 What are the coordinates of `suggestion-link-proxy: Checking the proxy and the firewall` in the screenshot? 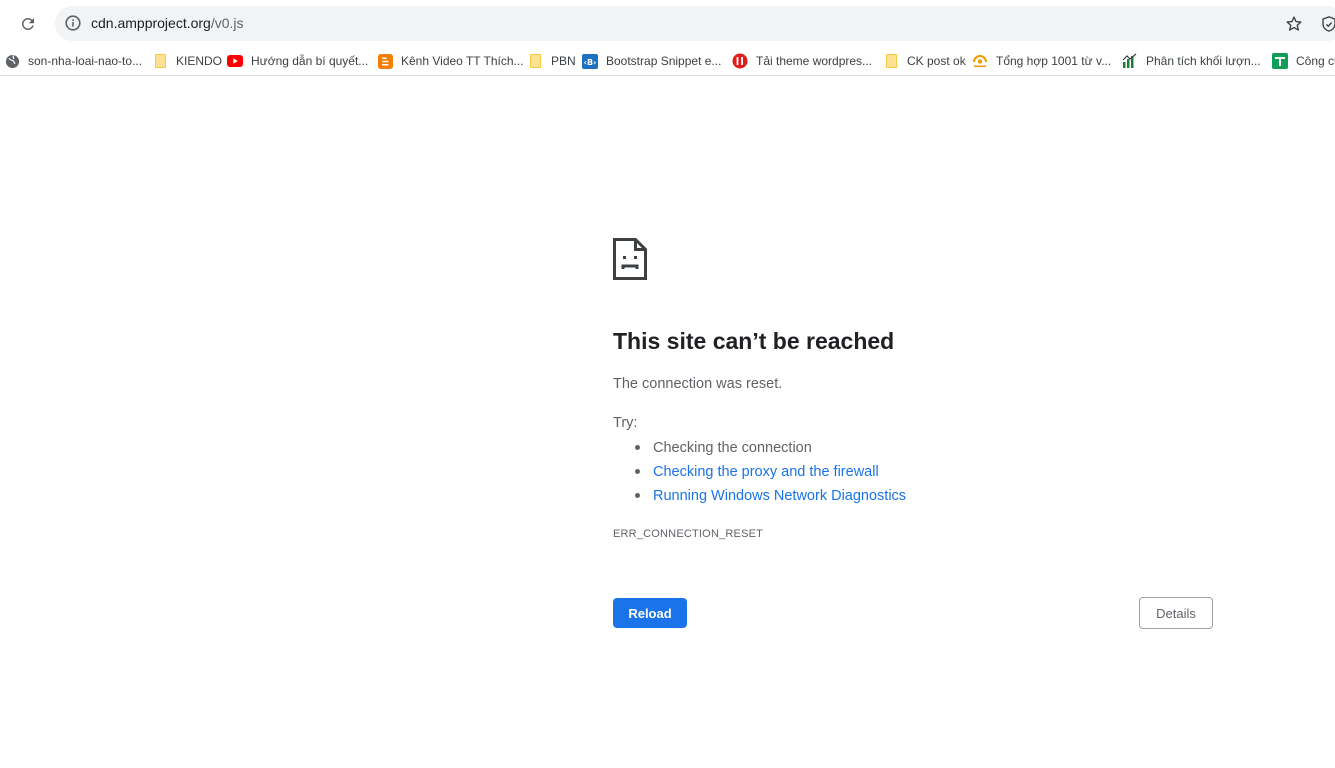 It's located at (759, 473).